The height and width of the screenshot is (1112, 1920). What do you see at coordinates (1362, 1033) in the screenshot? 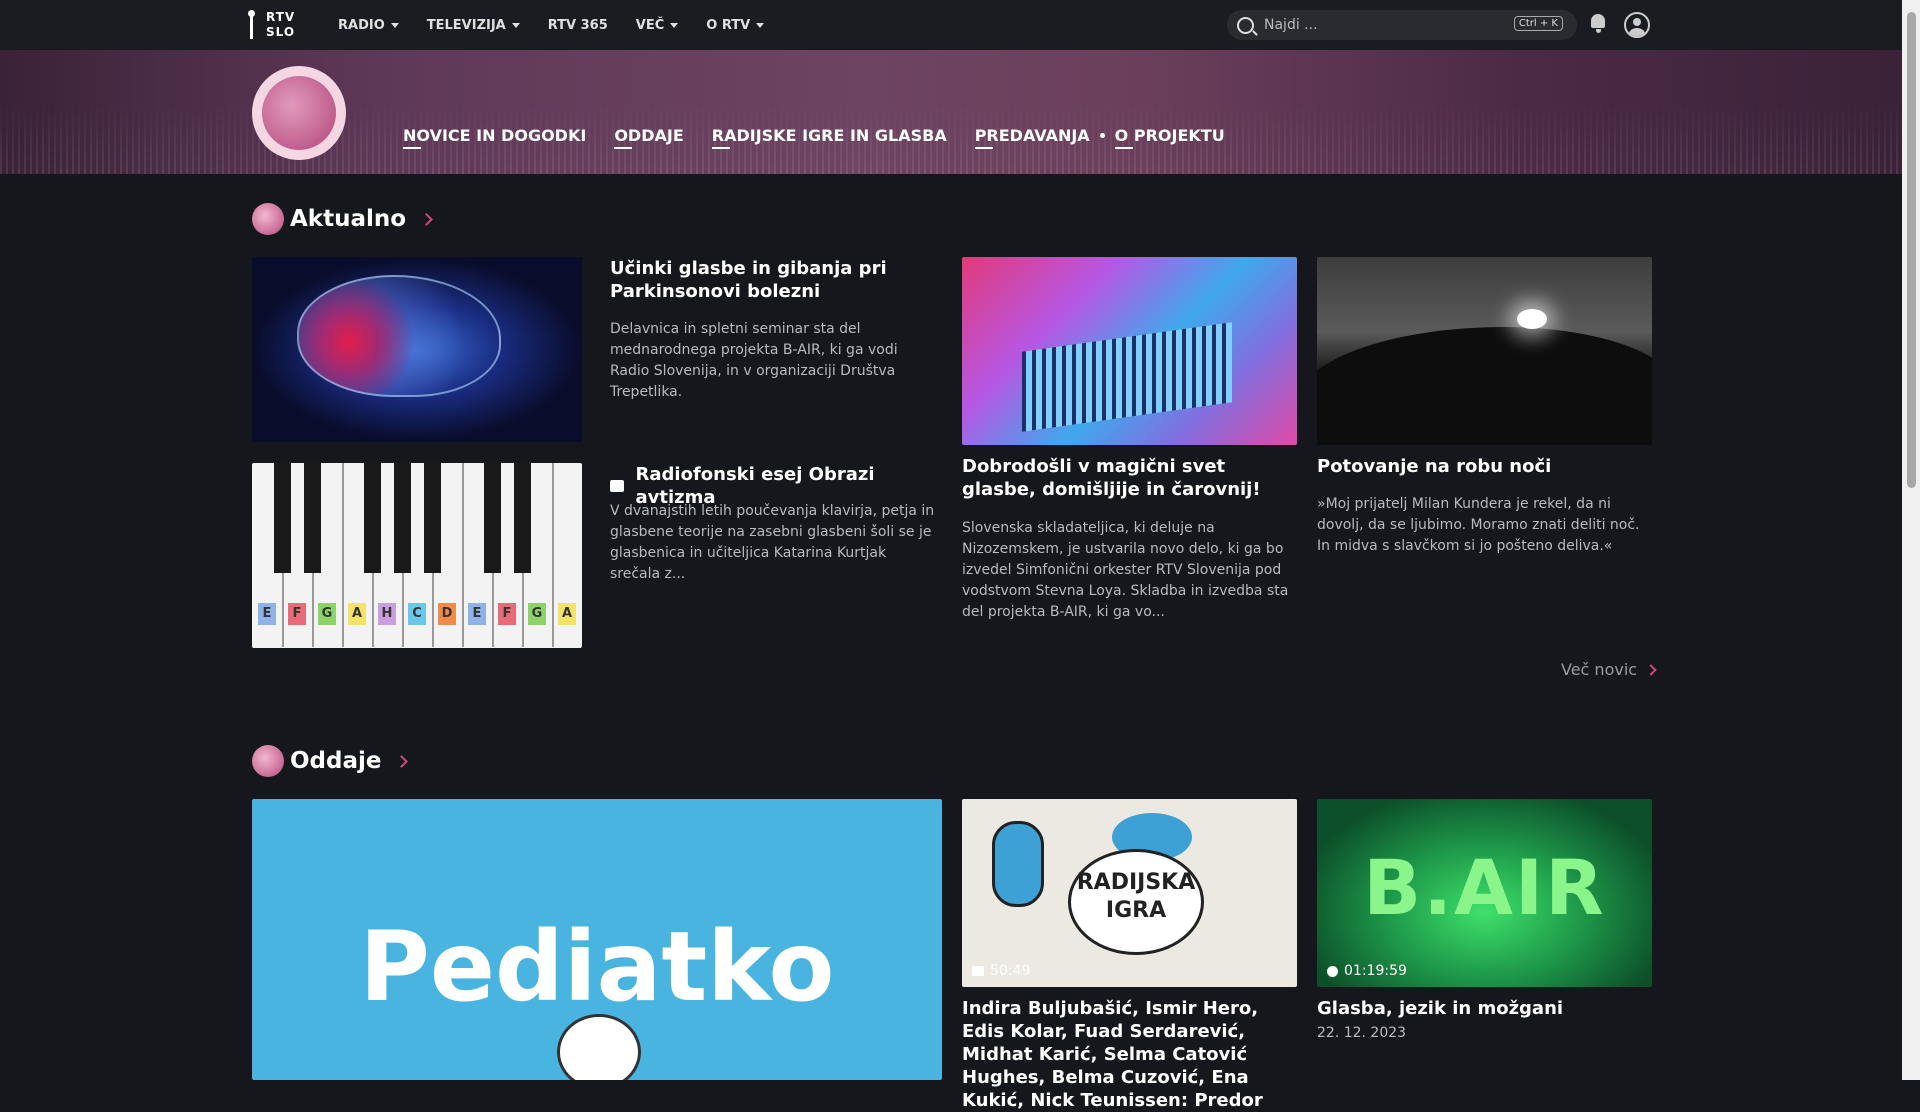
I see `show-date: 22. 12. 2023` at bounding box center [1362, 1033].